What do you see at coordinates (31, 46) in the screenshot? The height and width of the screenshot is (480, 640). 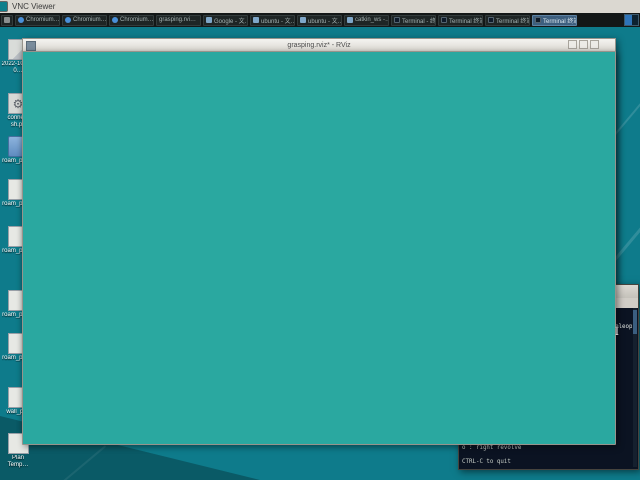 I see `rviz-app-icon` at bounding box center [31, 46].